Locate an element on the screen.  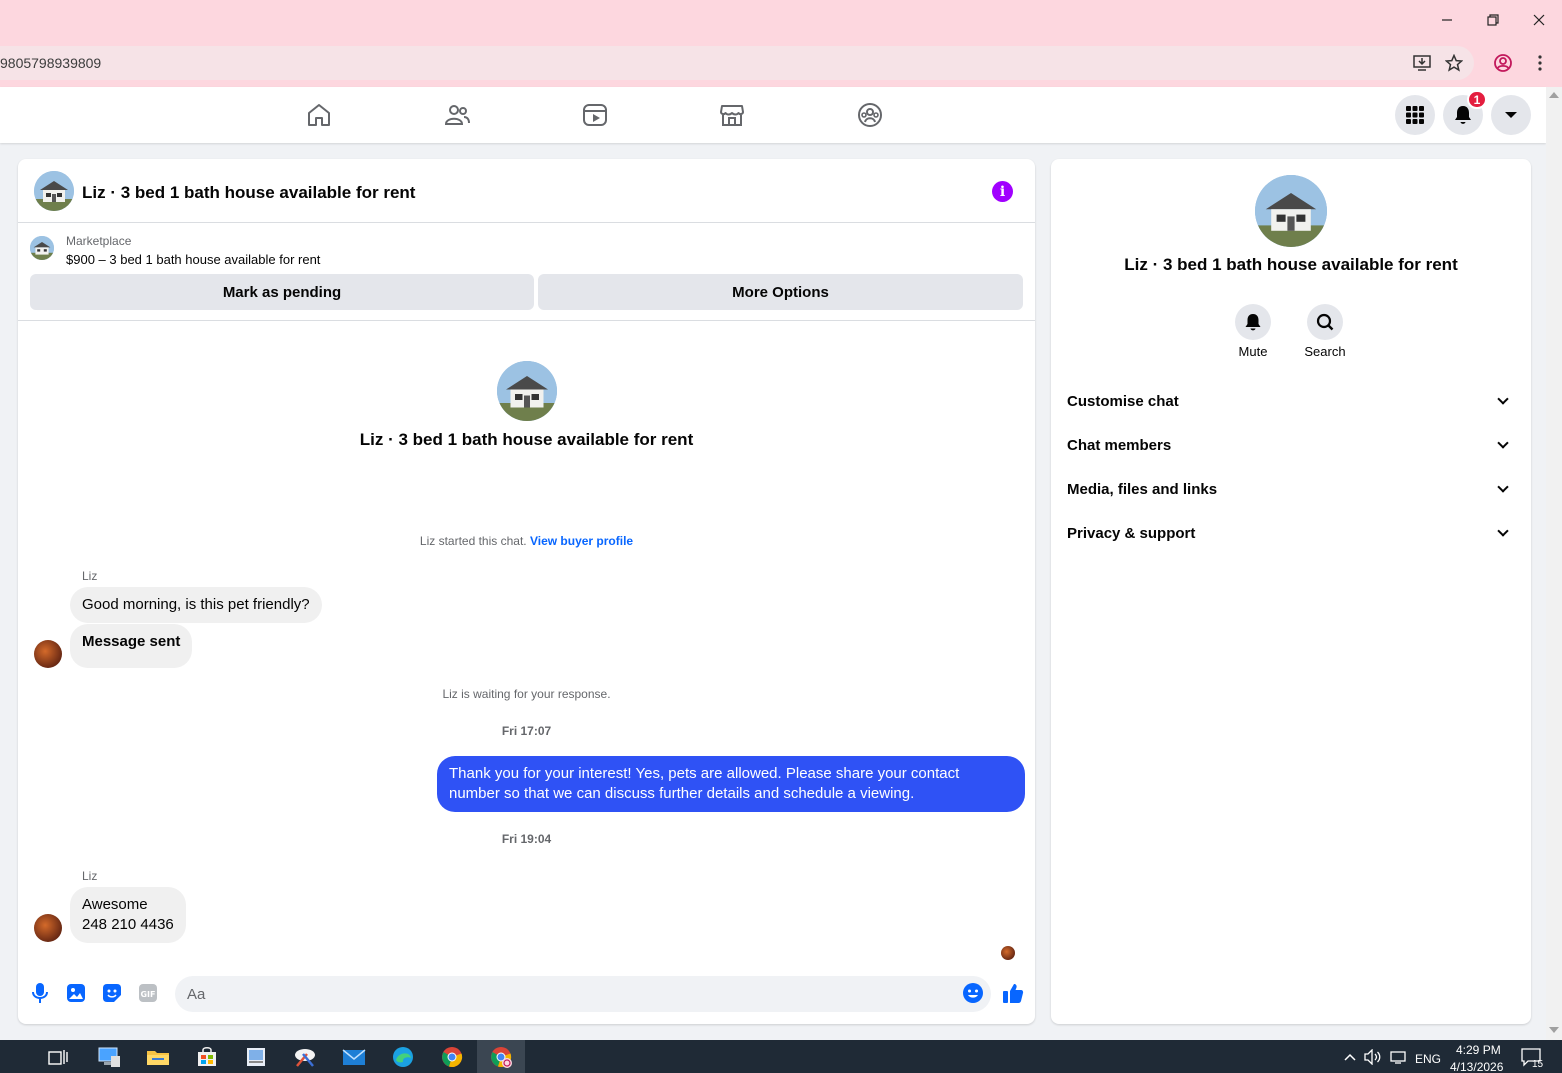
mute-button: Mute is located at coordinates (1253, 331).